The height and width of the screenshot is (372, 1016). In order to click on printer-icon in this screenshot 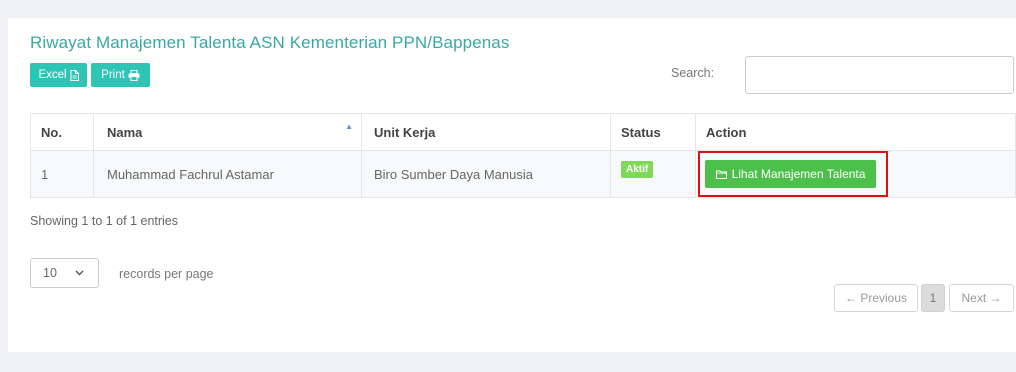, I will do `click(134, 75)`.